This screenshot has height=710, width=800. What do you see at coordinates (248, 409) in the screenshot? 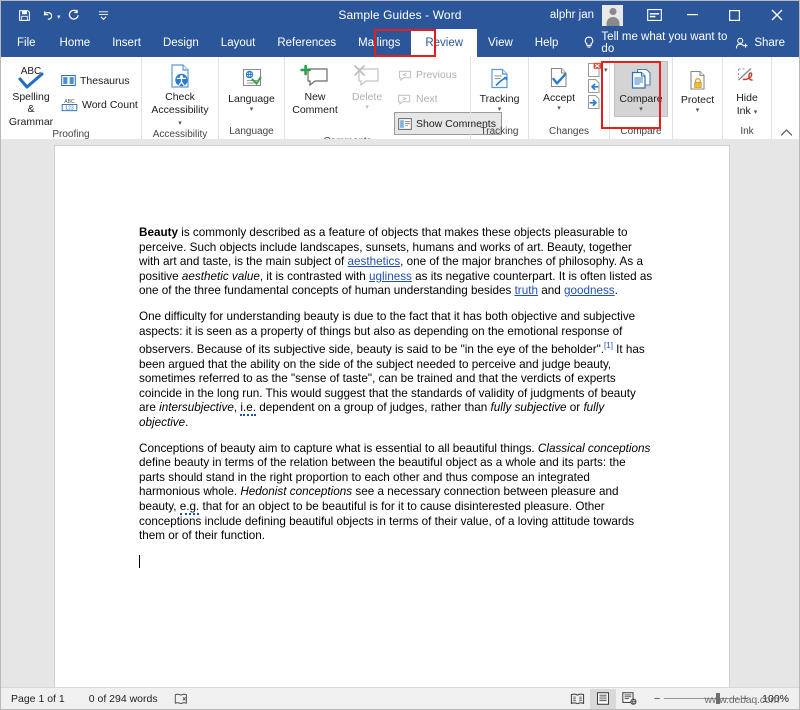
I see `grammar-error-ie: i.e.` at bounding box center [248, 409].